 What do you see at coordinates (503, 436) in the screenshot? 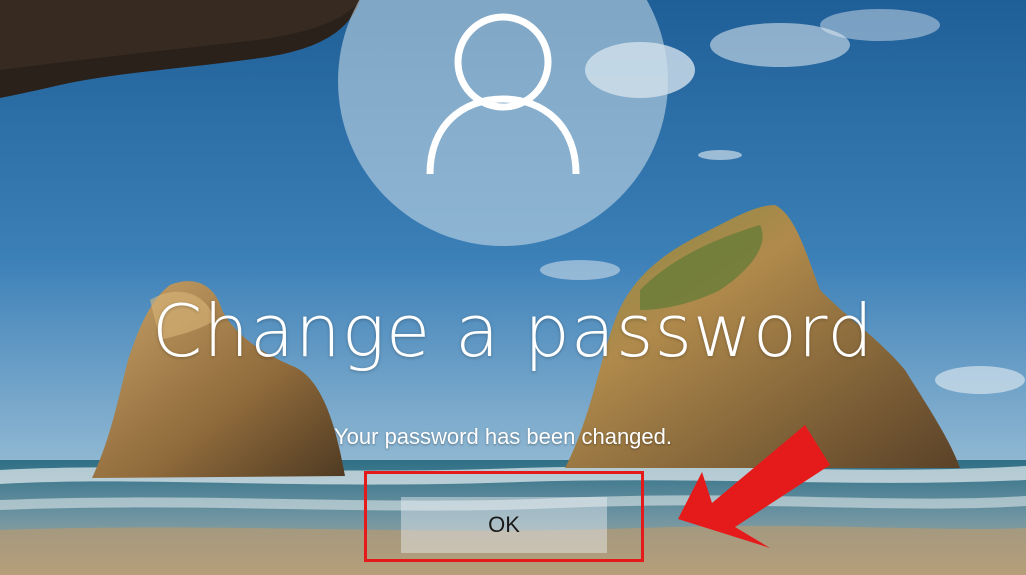
I see `status-message: Your password has been changed.` at bounding box center [503, 436].